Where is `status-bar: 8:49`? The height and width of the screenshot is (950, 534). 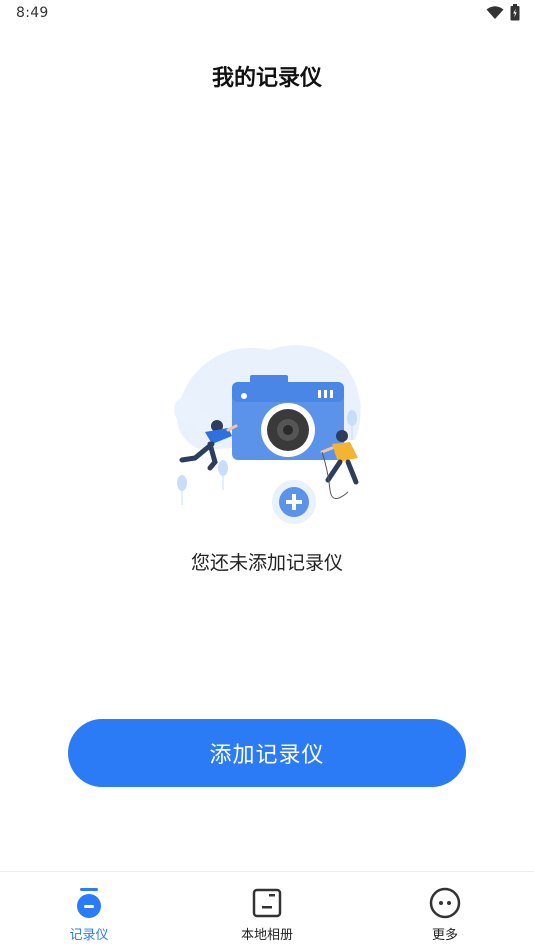
status-bar: 8:49 is located at coordinates (267, 14).